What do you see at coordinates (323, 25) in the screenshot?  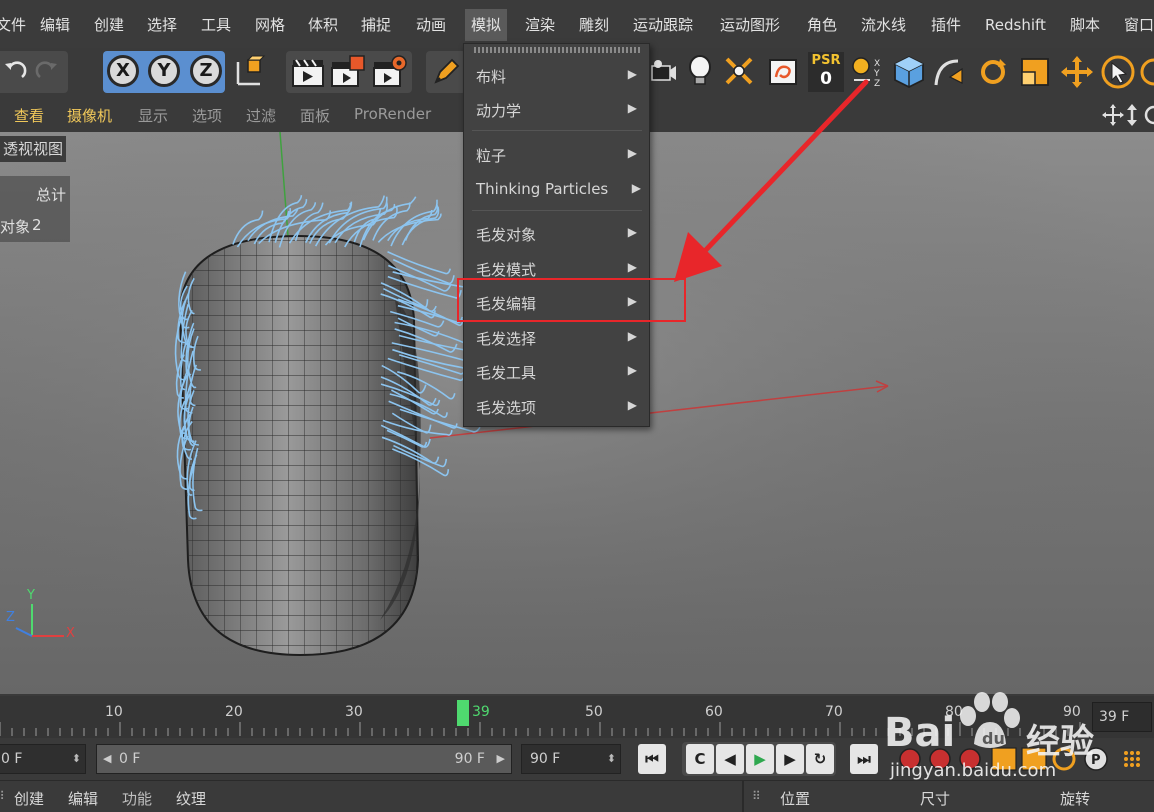 I see `menu-volume: 体积` at bounding box center [323, 25].